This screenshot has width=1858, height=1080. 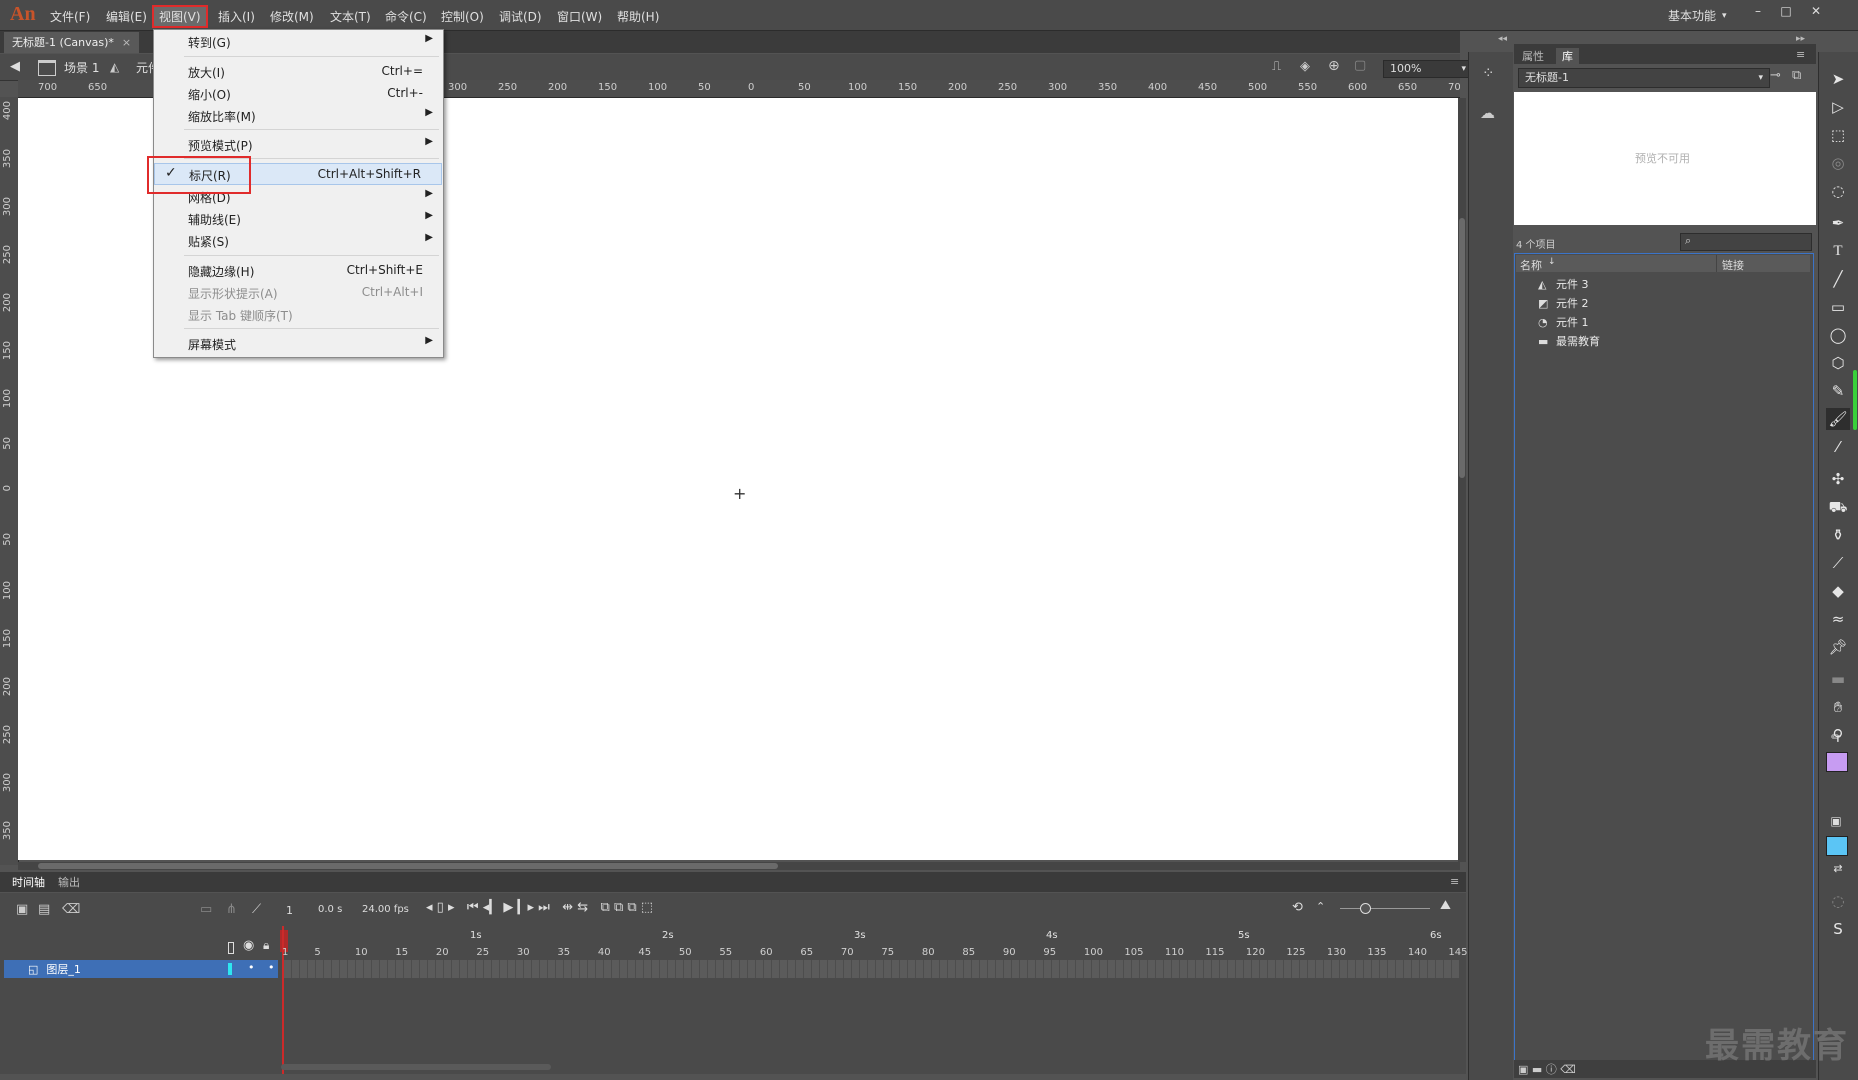 I want to click on menu-view: 视图(V), so click(x=180, y=16).